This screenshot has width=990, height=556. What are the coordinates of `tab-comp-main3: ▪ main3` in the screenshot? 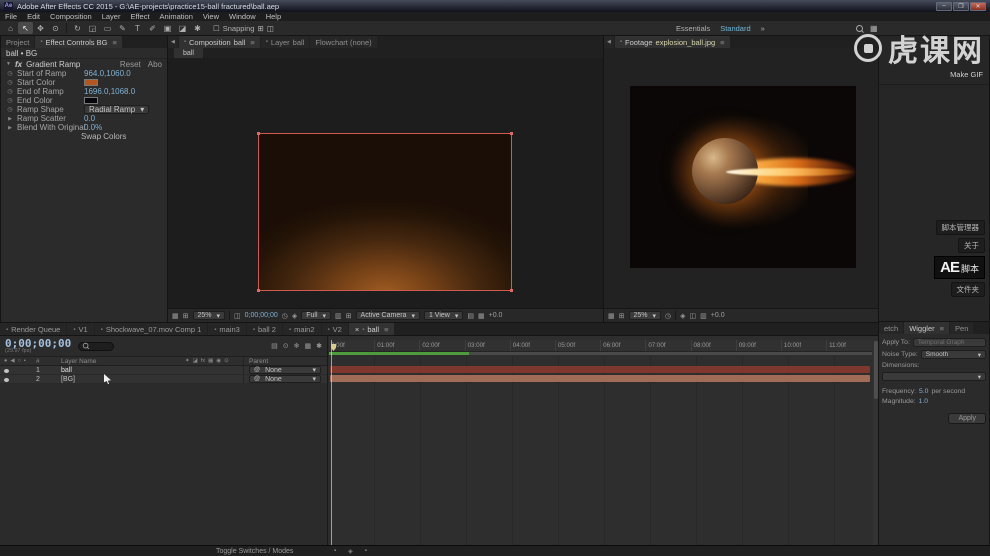 It's located at (227, 329).